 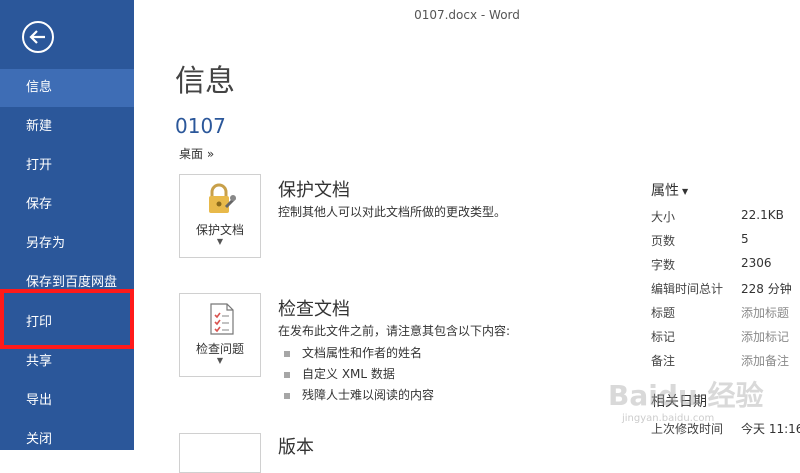 What do you see at coordinates (686, 395) in the screenshot?
I see `baidu-watermark: Baidu 经验` at bounding box center [686, 395].